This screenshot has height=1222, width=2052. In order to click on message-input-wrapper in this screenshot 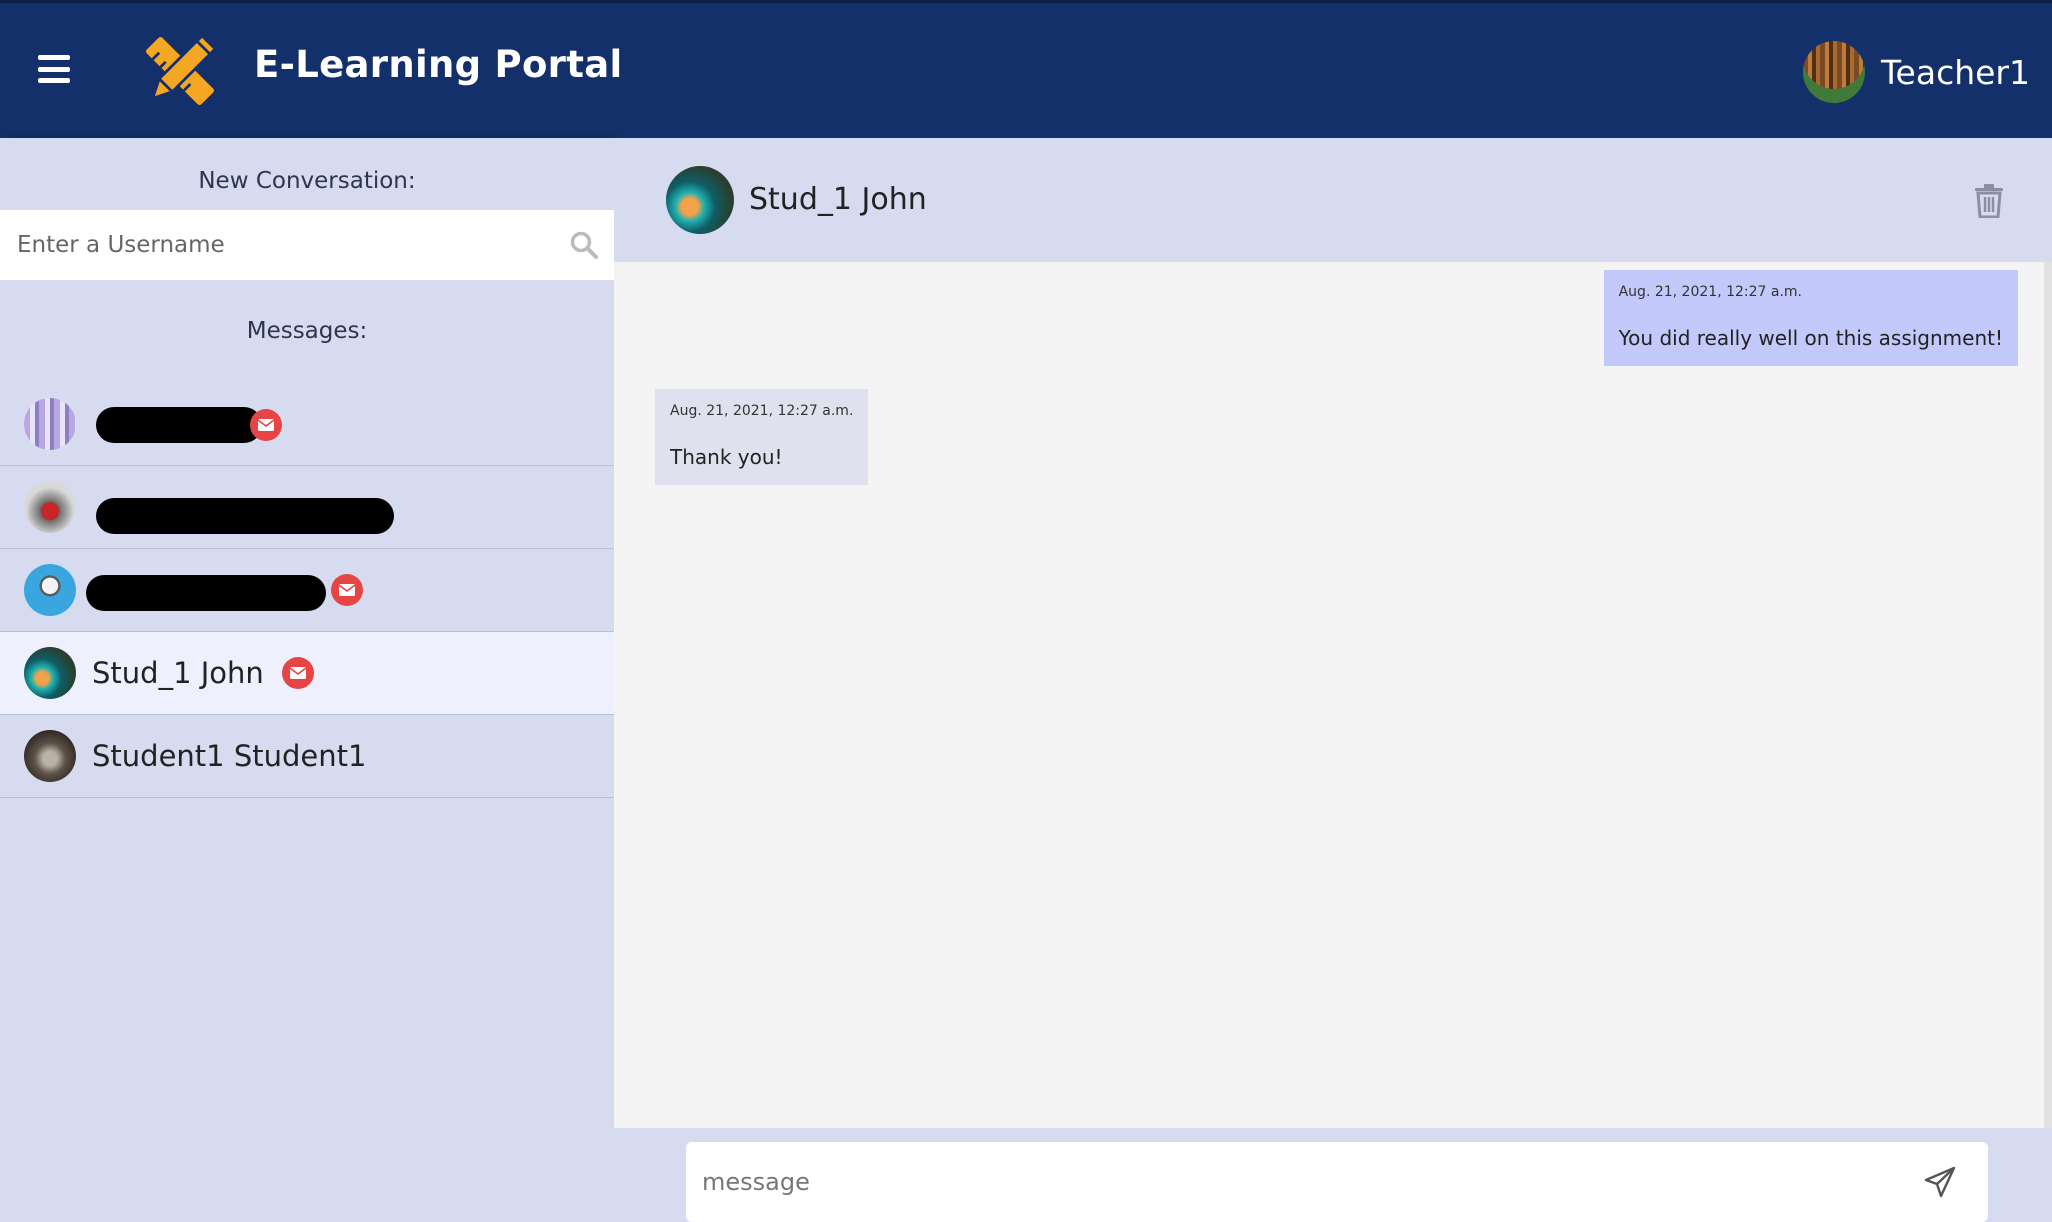, I will do `click(1337, 1182)`.